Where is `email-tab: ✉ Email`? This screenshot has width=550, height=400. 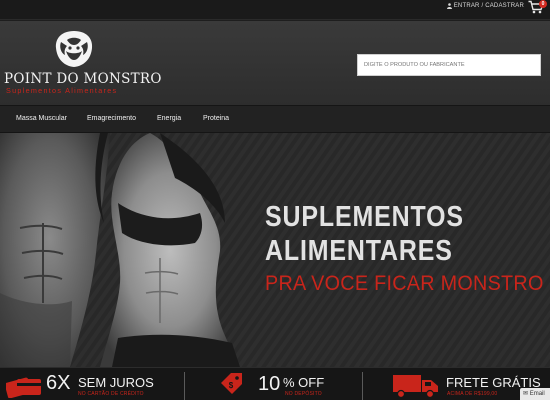
email-tab: ✉ Email is located at coordinates (535, 394).